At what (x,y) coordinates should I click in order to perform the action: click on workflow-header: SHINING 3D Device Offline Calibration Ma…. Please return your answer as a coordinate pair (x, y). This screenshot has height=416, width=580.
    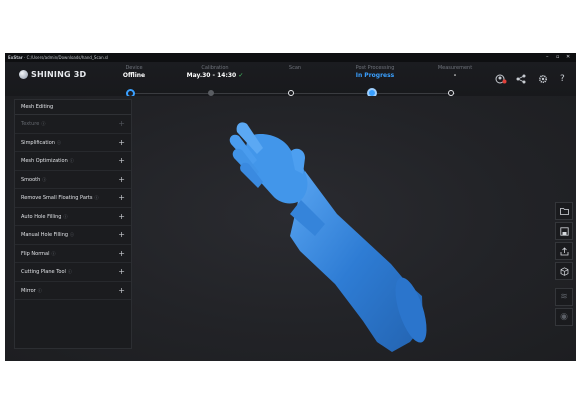
    Looking at the image, I should click on (290, 80).